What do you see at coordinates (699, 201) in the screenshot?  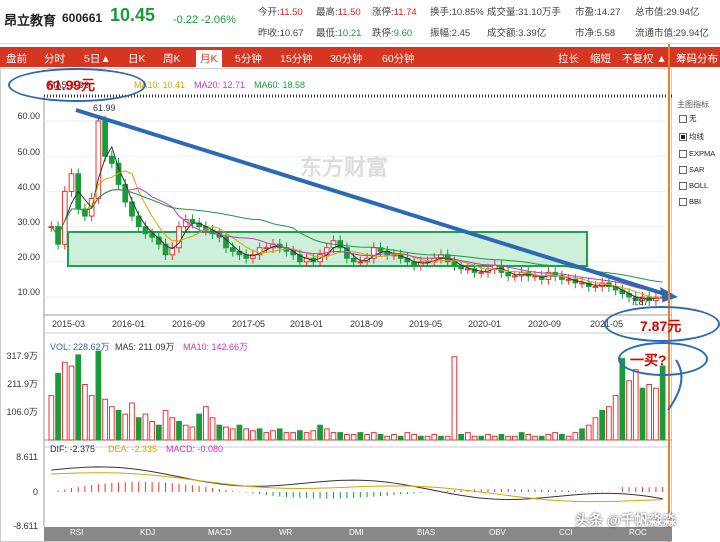 I see `option-bbi: BBI` at bounding box center [699, 201].